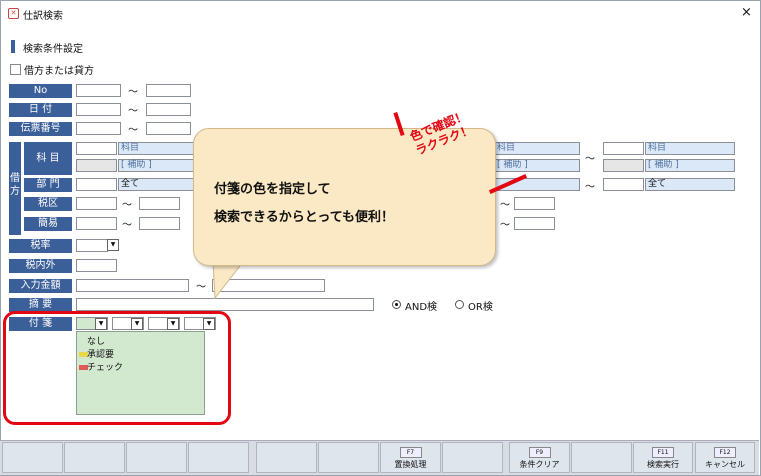 The width and height of the screenshot is (761, 476). I want to click on and-search-label: AND検, so click(421, 307).